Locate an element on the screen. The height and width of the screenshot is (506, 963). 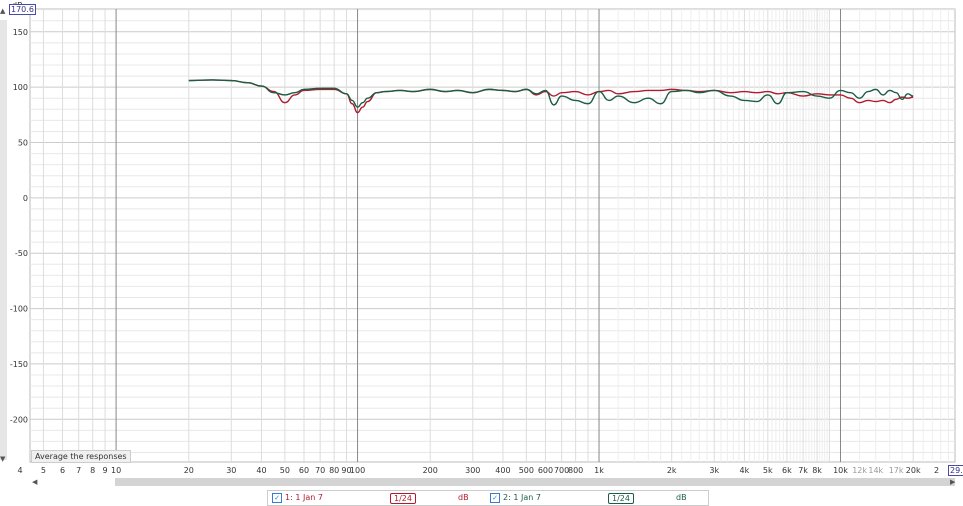
scroll-right-arrow: ▶ is located at coordinates (952, 482).